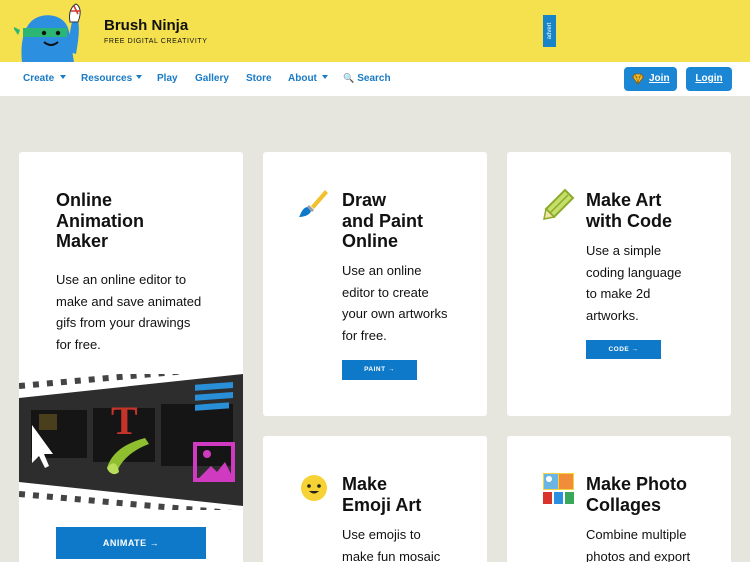  What do you see at coordinates (82, 241) in the screenshot?
I see `title-line: Maker` at bounding box center [82, 241].